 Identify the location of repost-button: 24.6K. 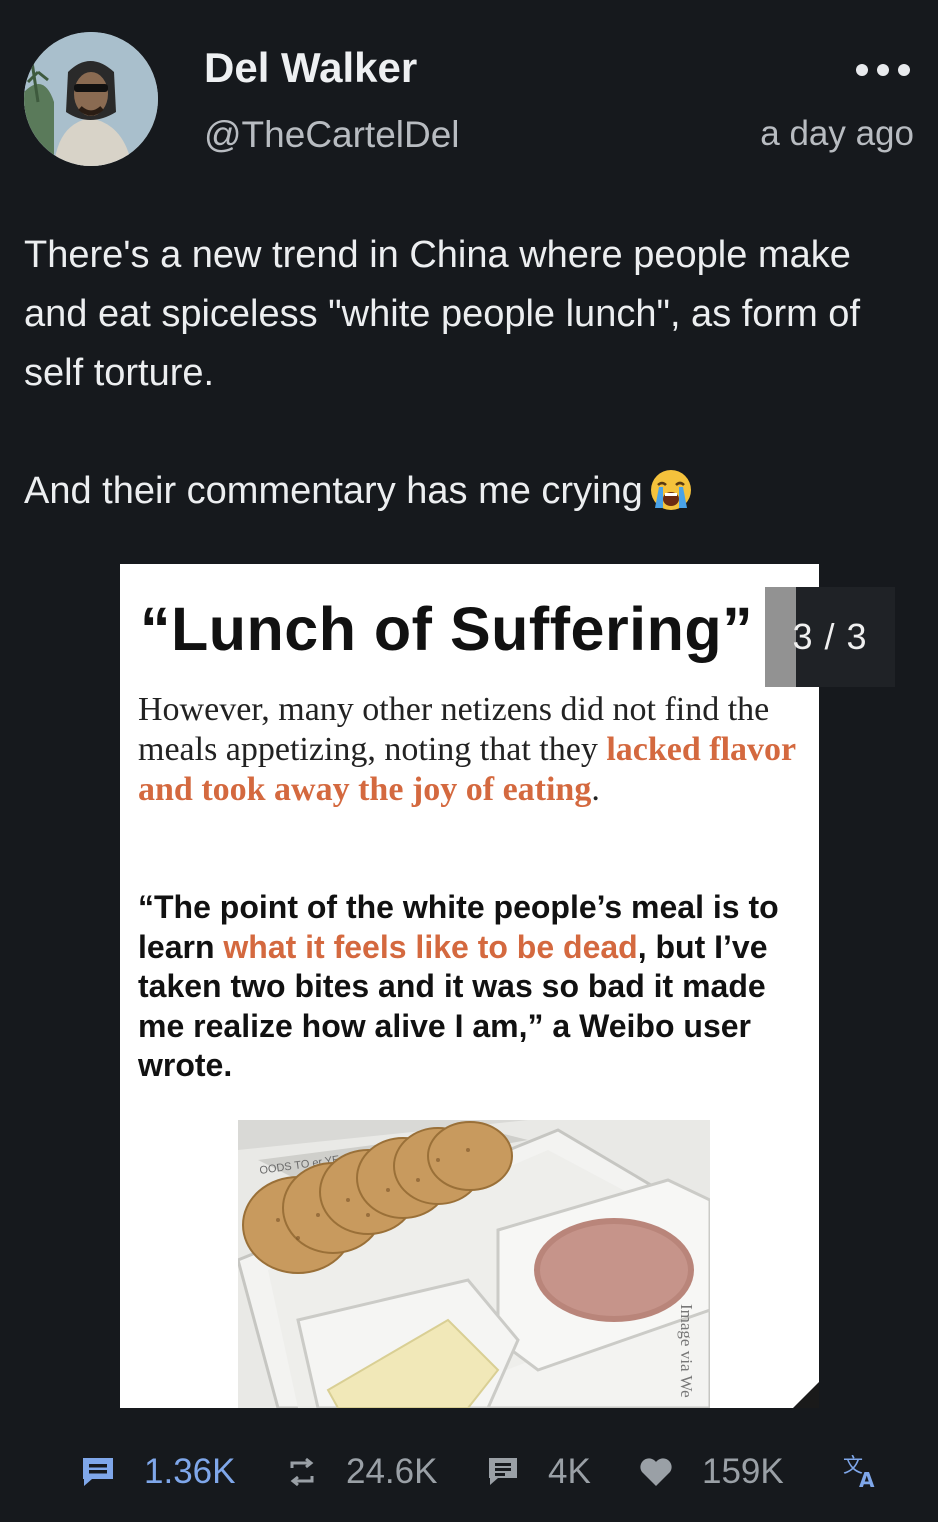
(361, 1472).